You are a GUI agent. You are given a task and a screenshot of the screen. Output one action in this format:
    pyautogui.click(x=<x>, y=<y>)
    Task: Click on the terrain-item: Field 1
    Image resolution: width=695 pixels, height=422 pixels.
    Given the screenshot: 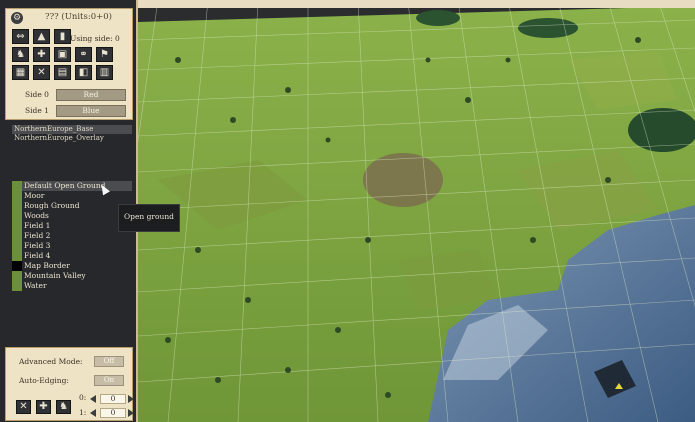 What is the action you would take?
    pyautogui.click(x=72, y=226)
    